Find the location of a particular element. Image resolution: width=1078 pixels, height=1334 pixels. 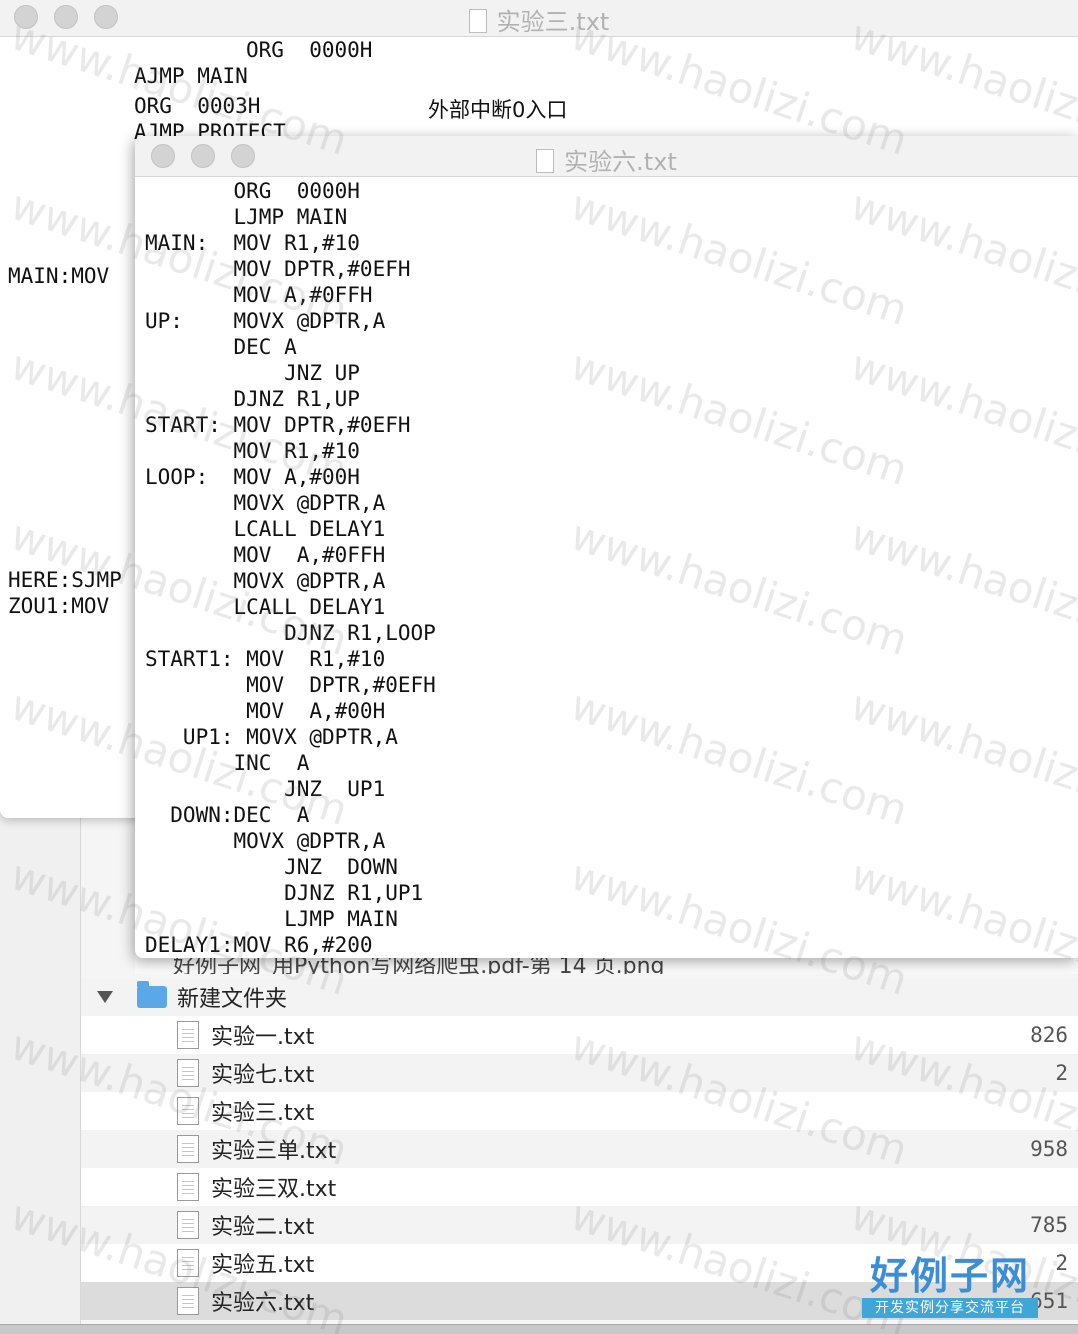

window-title: 实验六.txt is located at coordinates (606, 159).